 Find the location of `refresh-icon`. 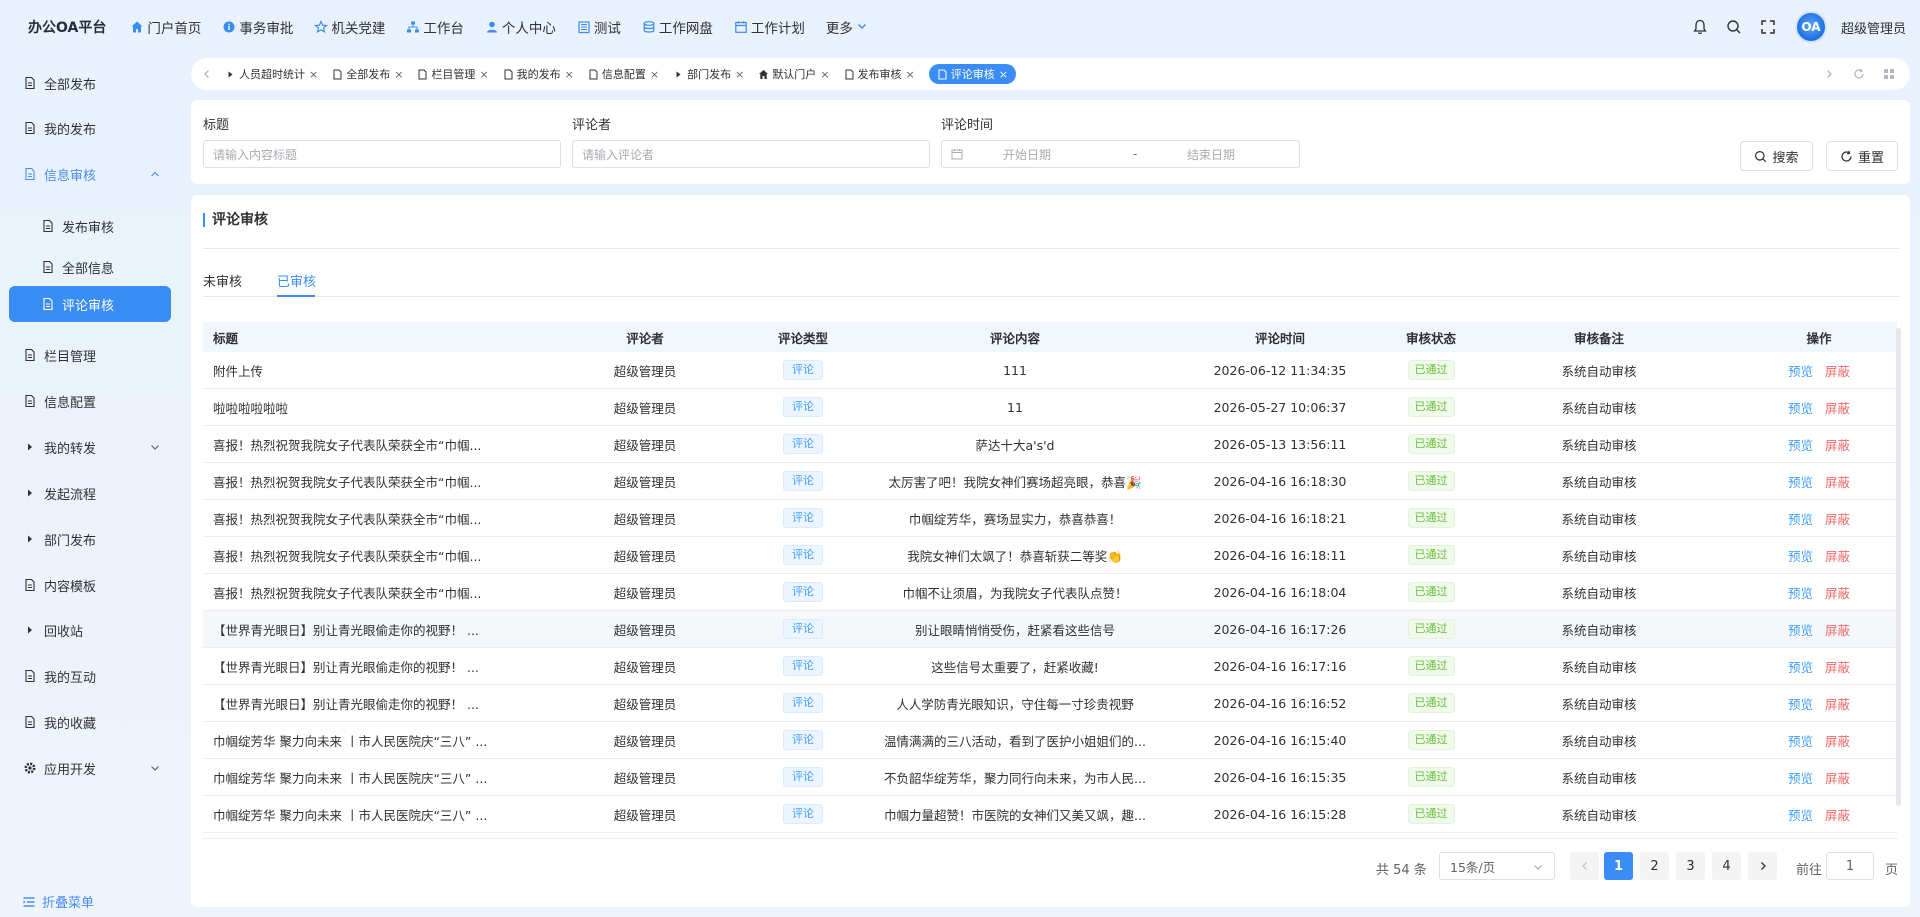

refresh-icon is located at coordinates (1859, 74).